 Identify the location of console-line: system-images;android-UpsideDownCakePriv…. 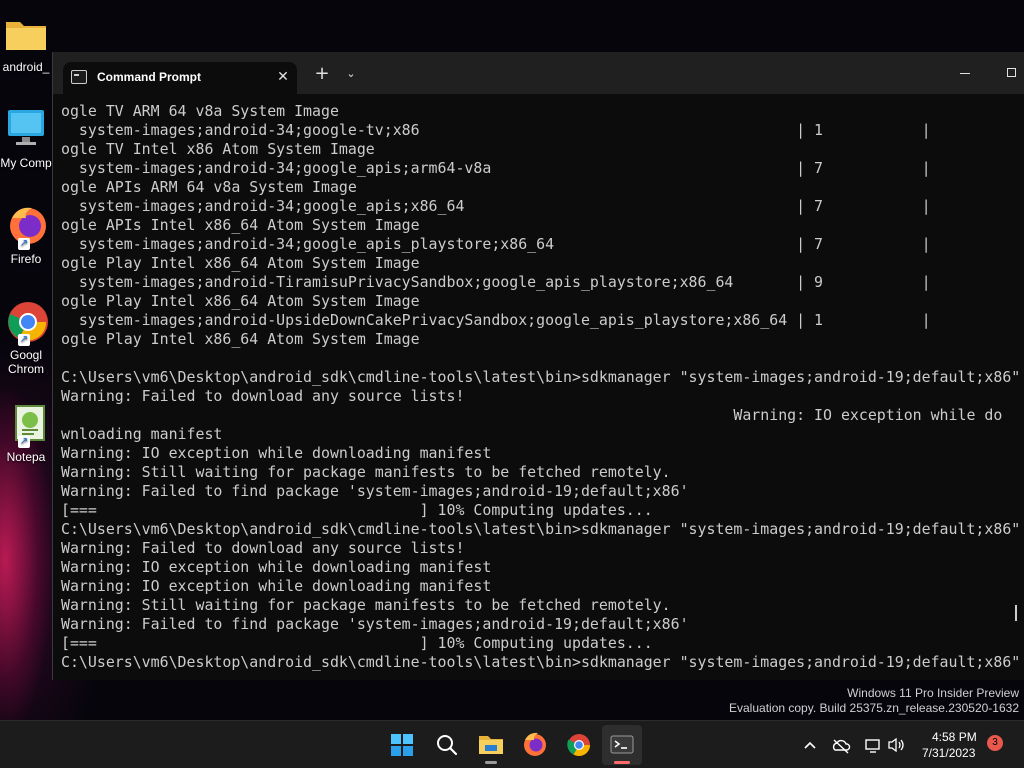
(496, 320).